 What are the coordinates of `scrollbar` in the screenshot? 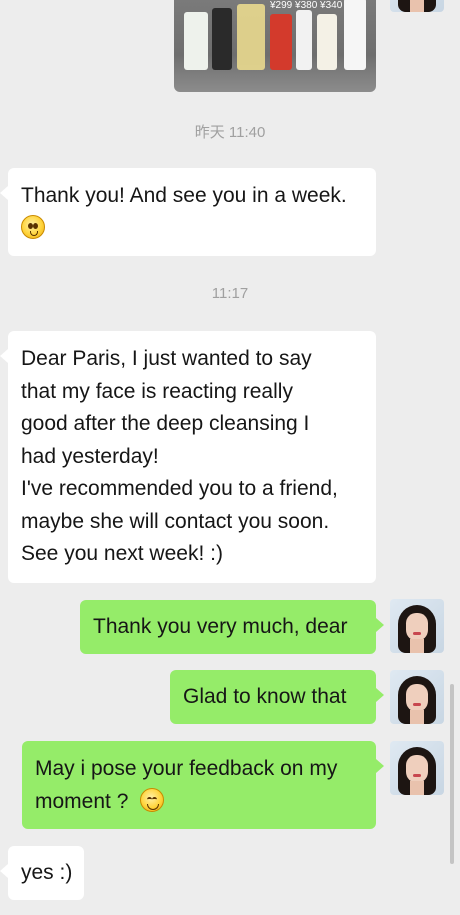 It's located at (452, 774).